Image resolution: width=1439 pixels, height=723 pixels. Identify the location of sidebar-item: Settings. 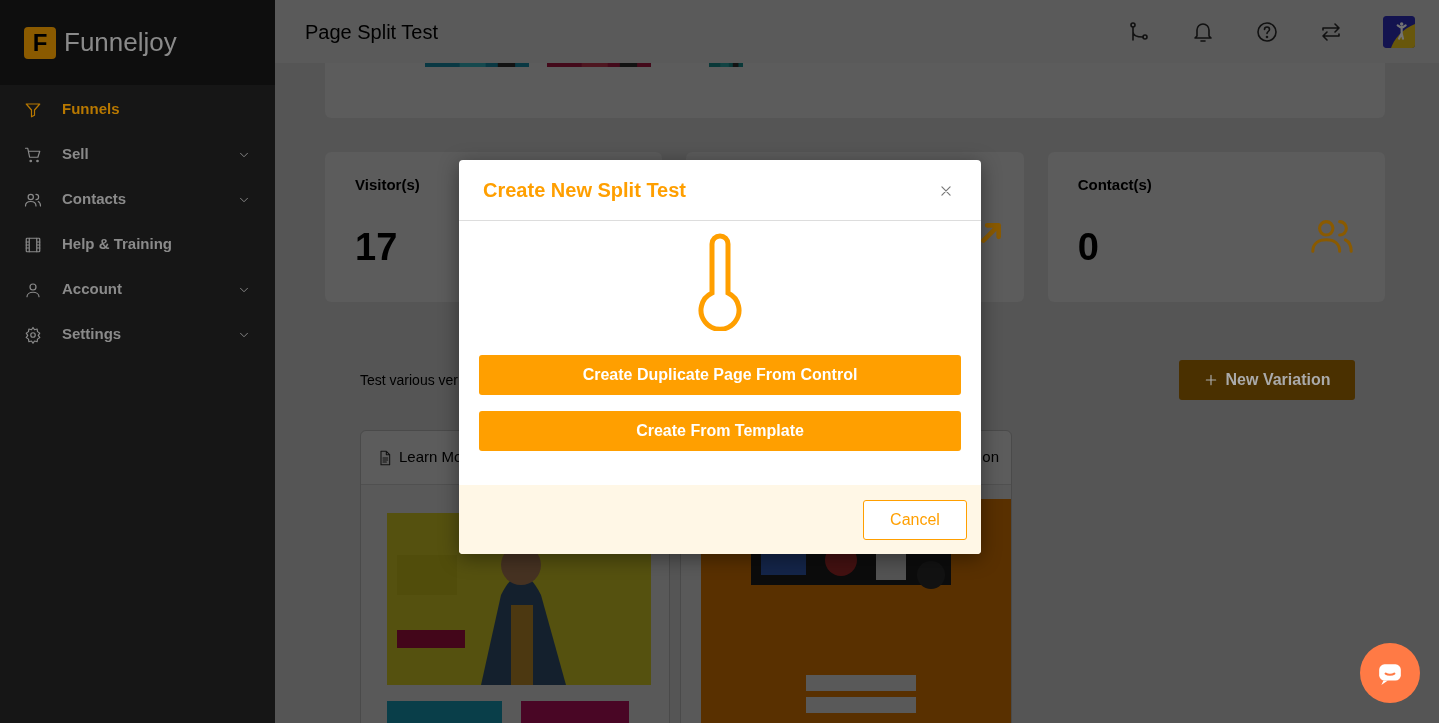
(137, 334).